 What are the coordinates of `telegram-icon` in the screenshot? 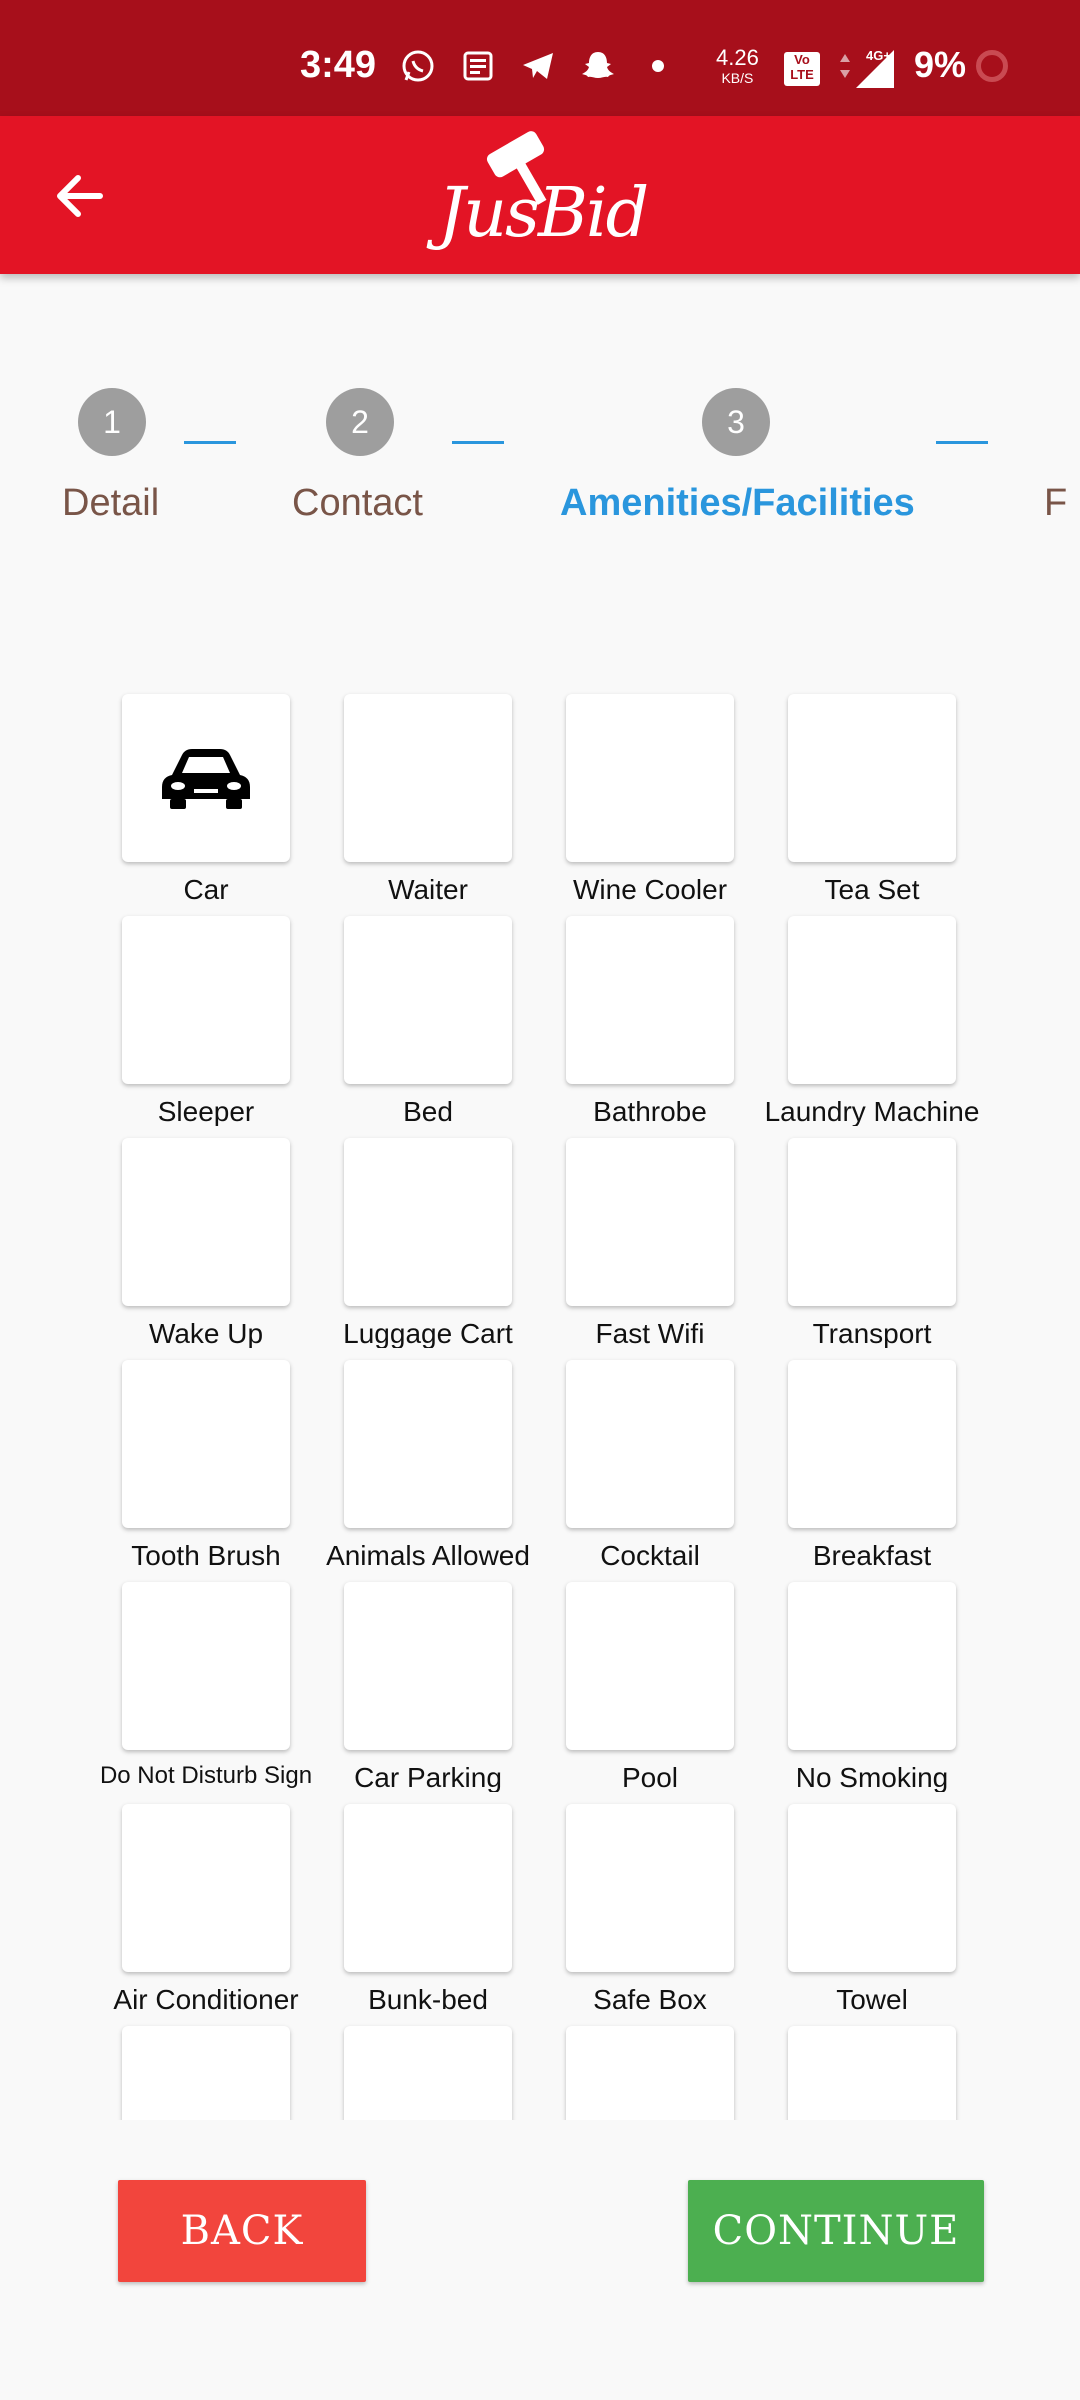 It's located at (538, 66).